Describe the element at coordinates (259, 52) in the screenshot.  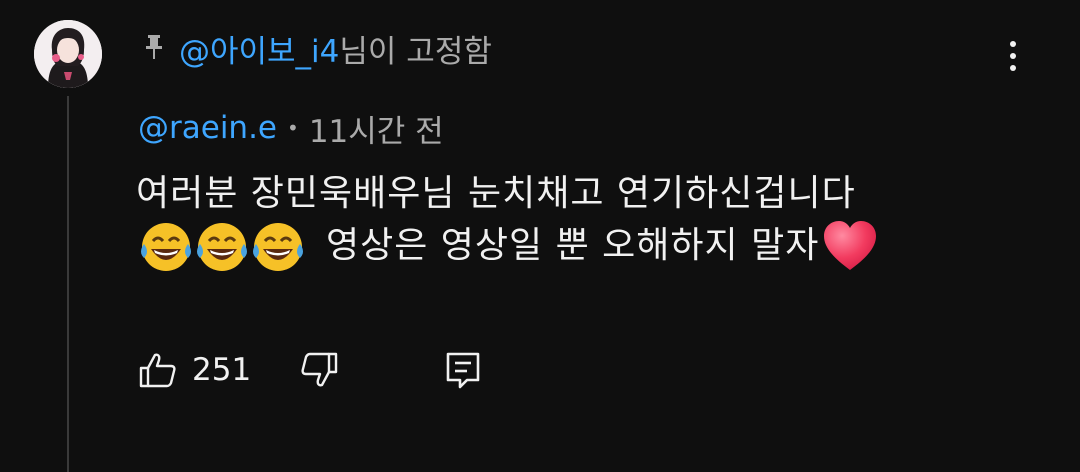
I see `pinned-by-handle: @아이보_i4` at that location.